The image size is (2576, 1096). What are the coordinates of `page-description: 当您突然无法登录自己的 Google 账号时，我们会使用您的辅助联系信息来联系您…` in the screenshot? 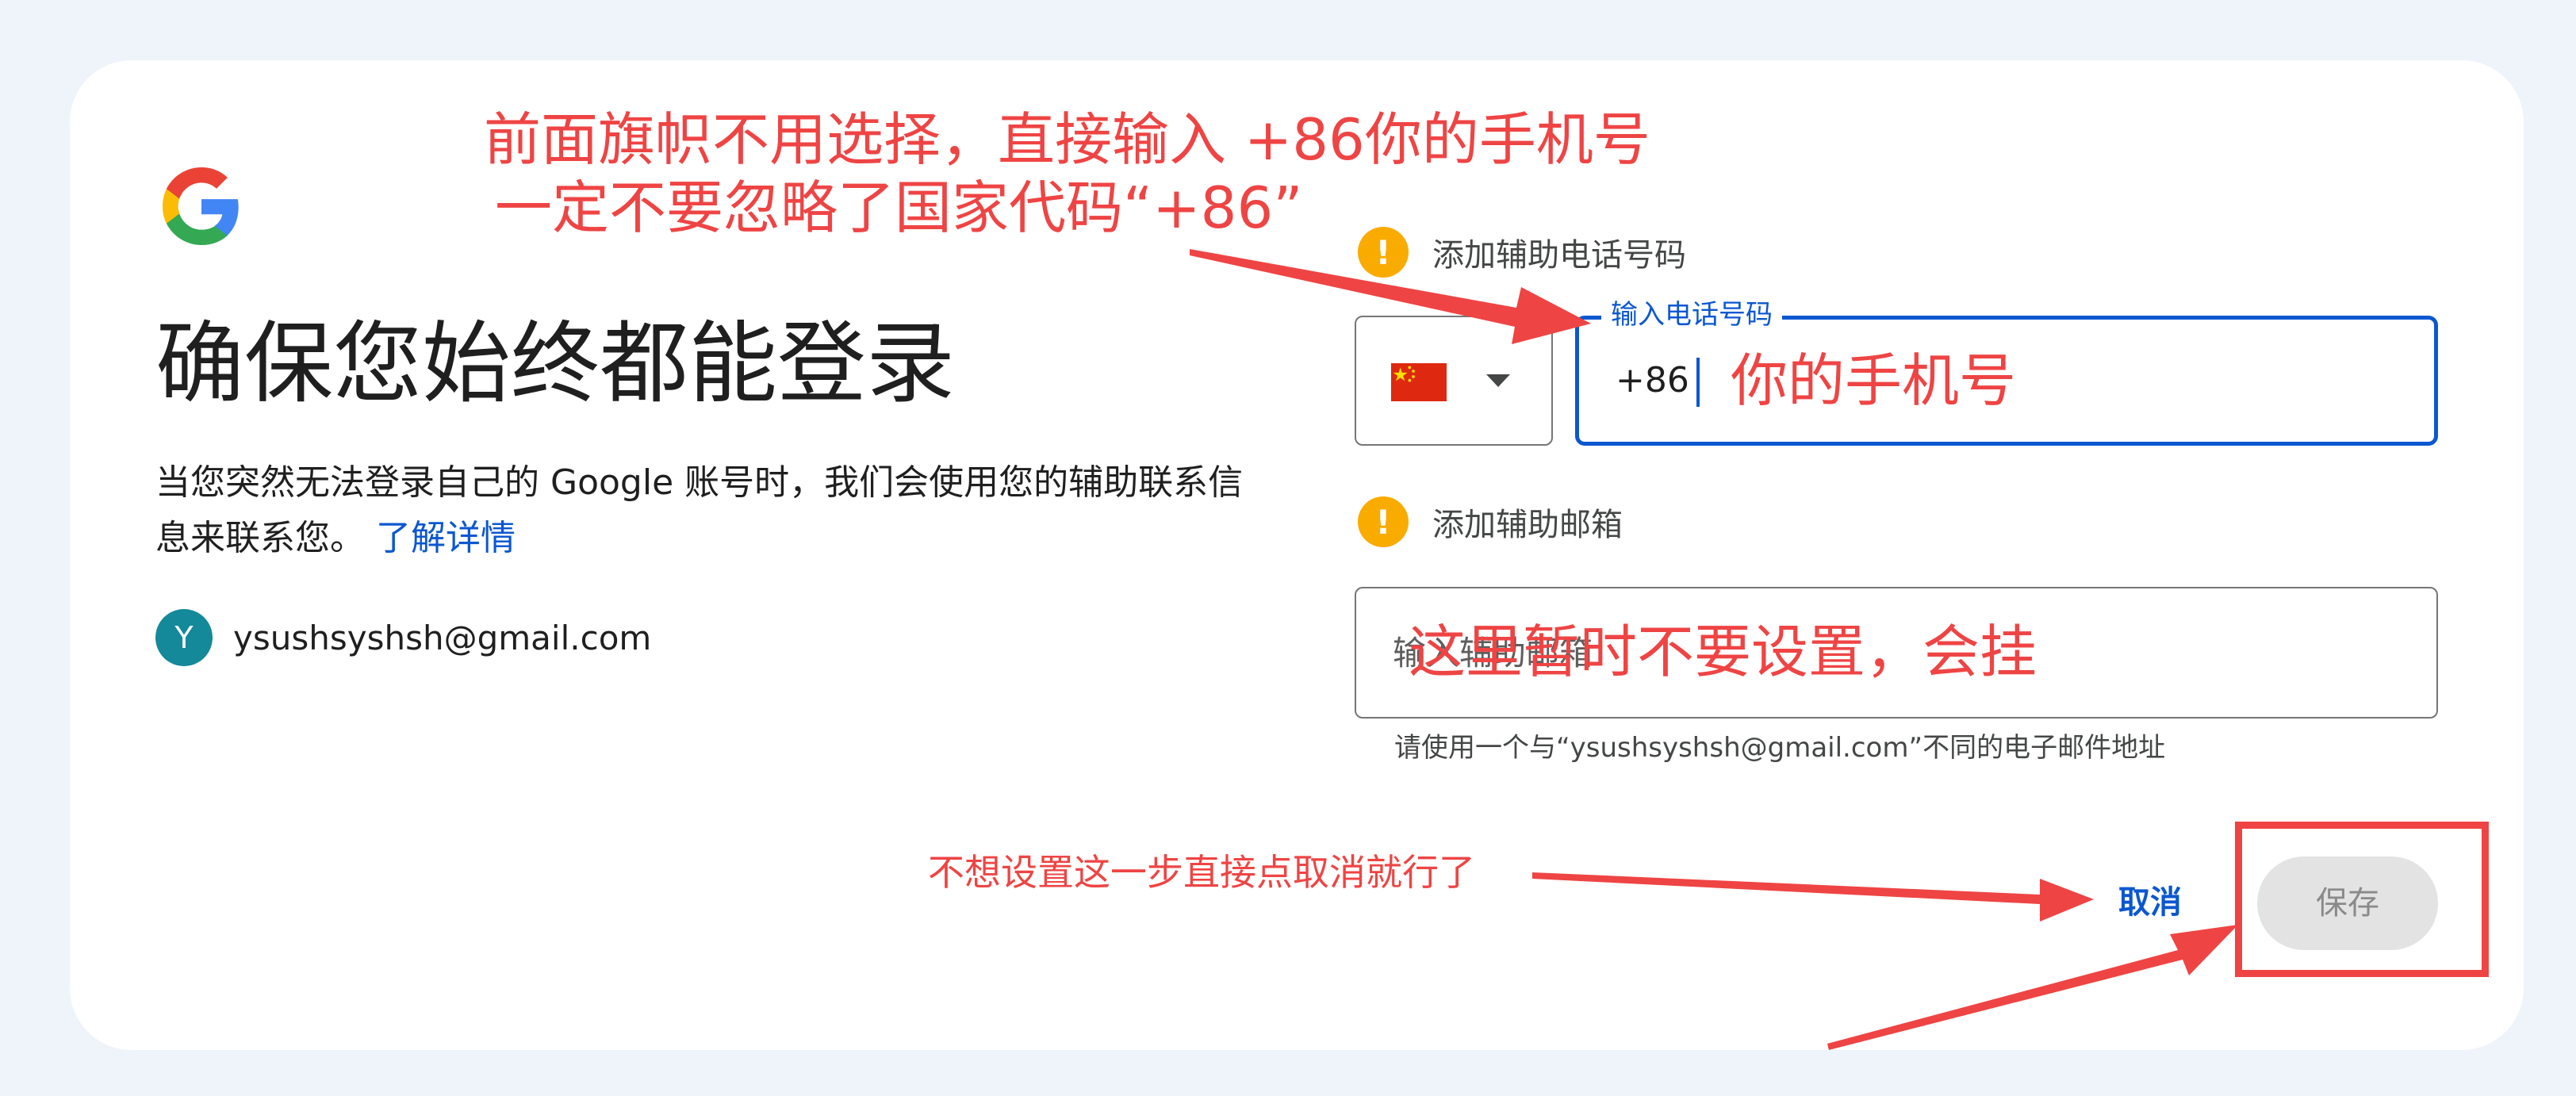 It's located at (702, 510).